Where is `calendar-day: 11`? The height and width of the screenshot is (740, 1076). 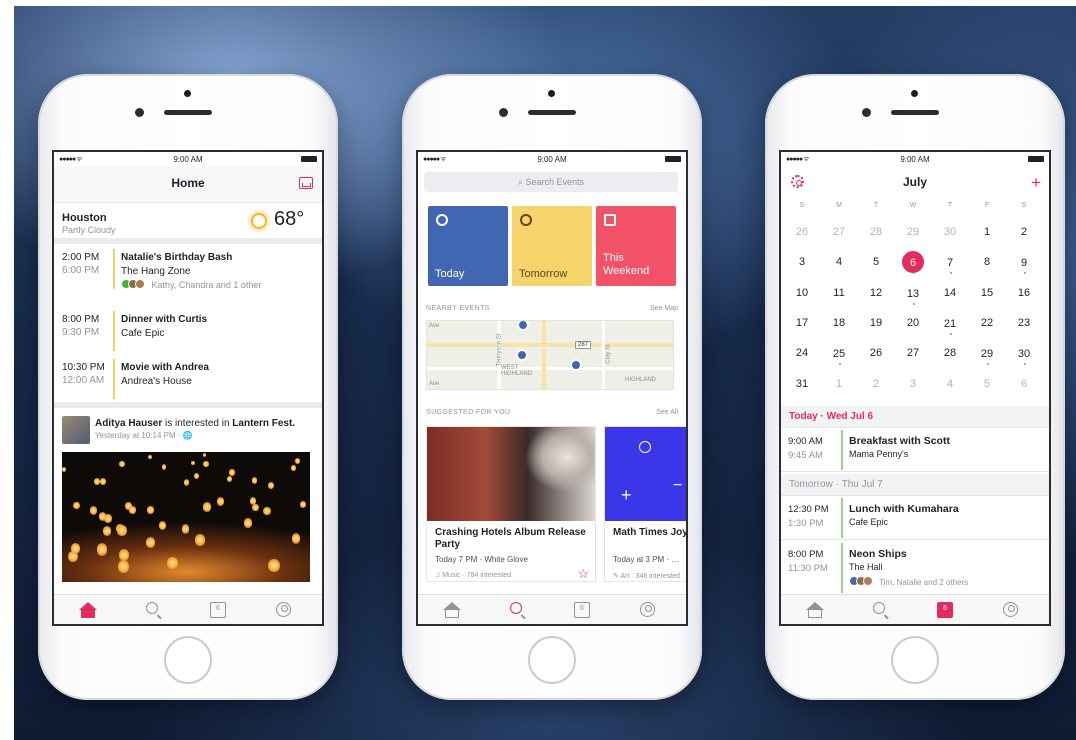
calendar-day: 11 is located at coordinates (839, 293).